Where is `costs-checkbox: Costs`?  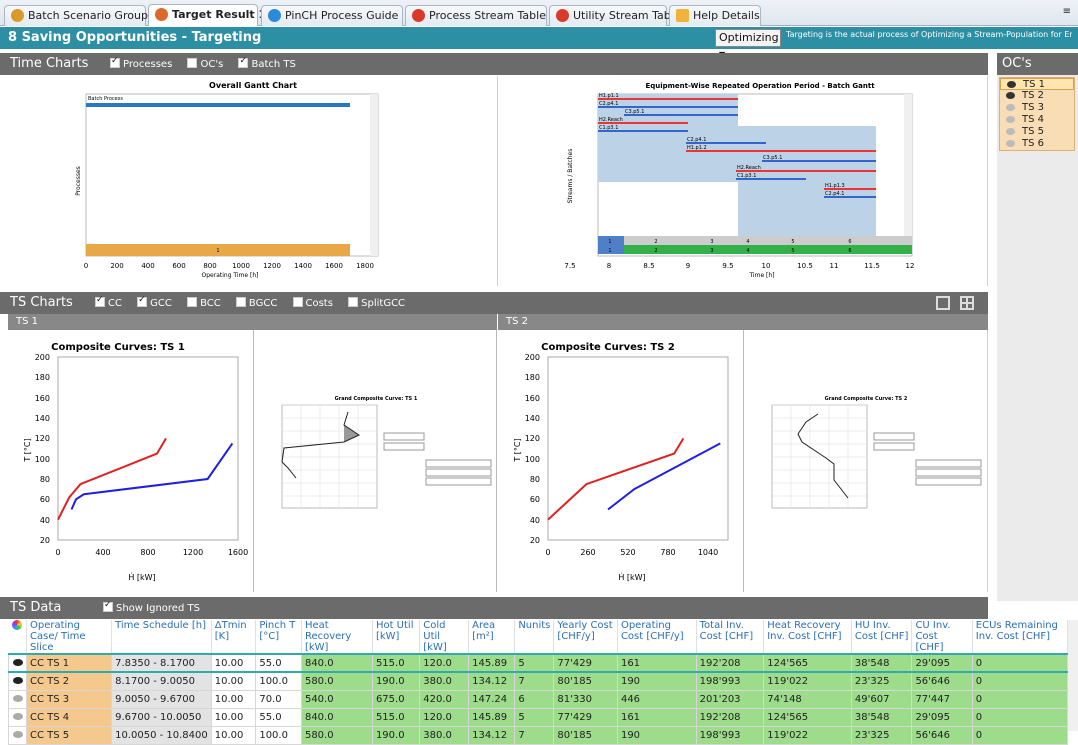
costs-checkbox: Costs is located at coordinates (315, 303).